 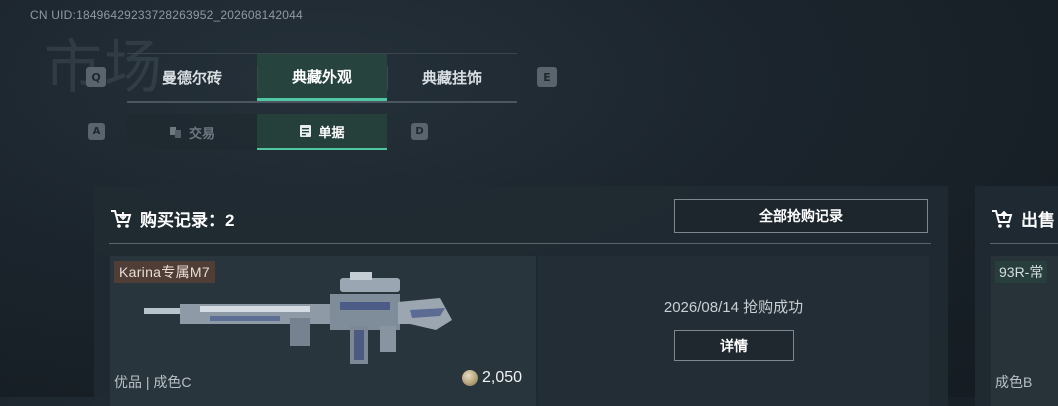 I want to click on sale-item-card: 93R-常 成色B, so click(x=1024, y=331).